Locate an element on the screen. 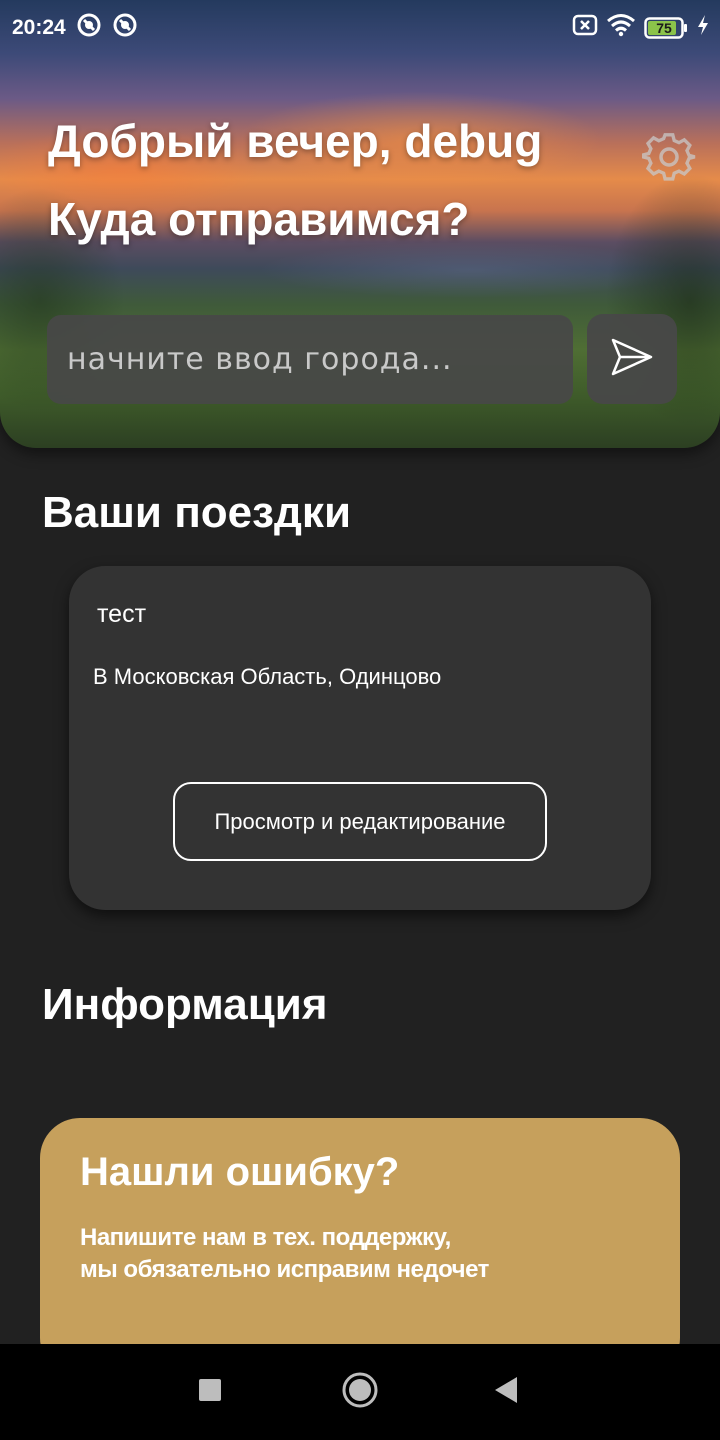  recent-apps-button is located at coordinates (210, 1392).